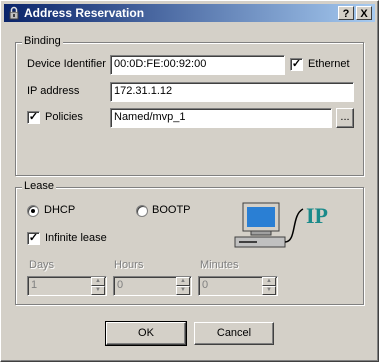  What do you see at coordinates (42, 265) in the screenshot?
I see `days-label: Days` at bounding box center [42, 265].